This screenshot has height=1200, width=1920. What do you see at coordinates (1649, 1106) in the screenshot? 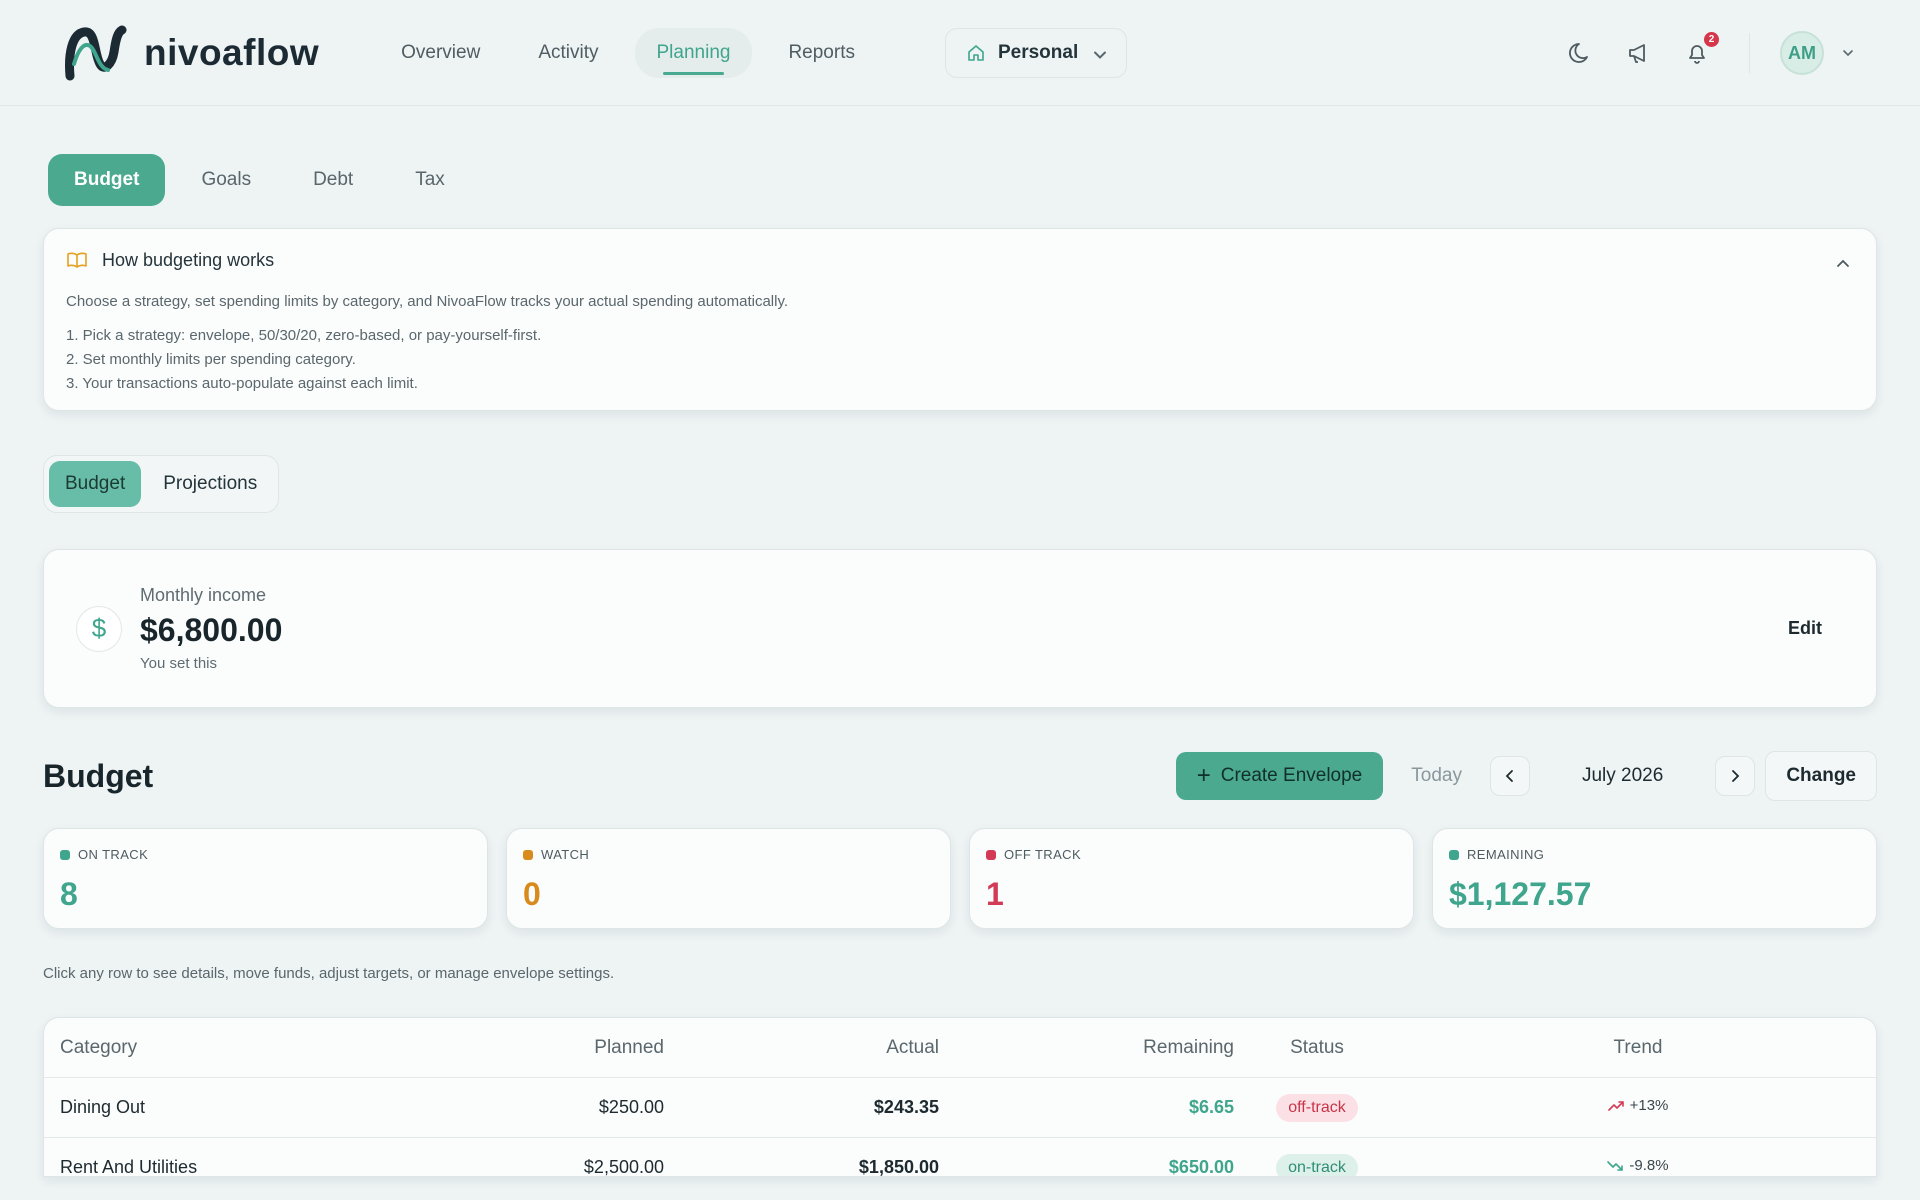
I see `trend-value: +13%` at bounding box center [1649, 1106].